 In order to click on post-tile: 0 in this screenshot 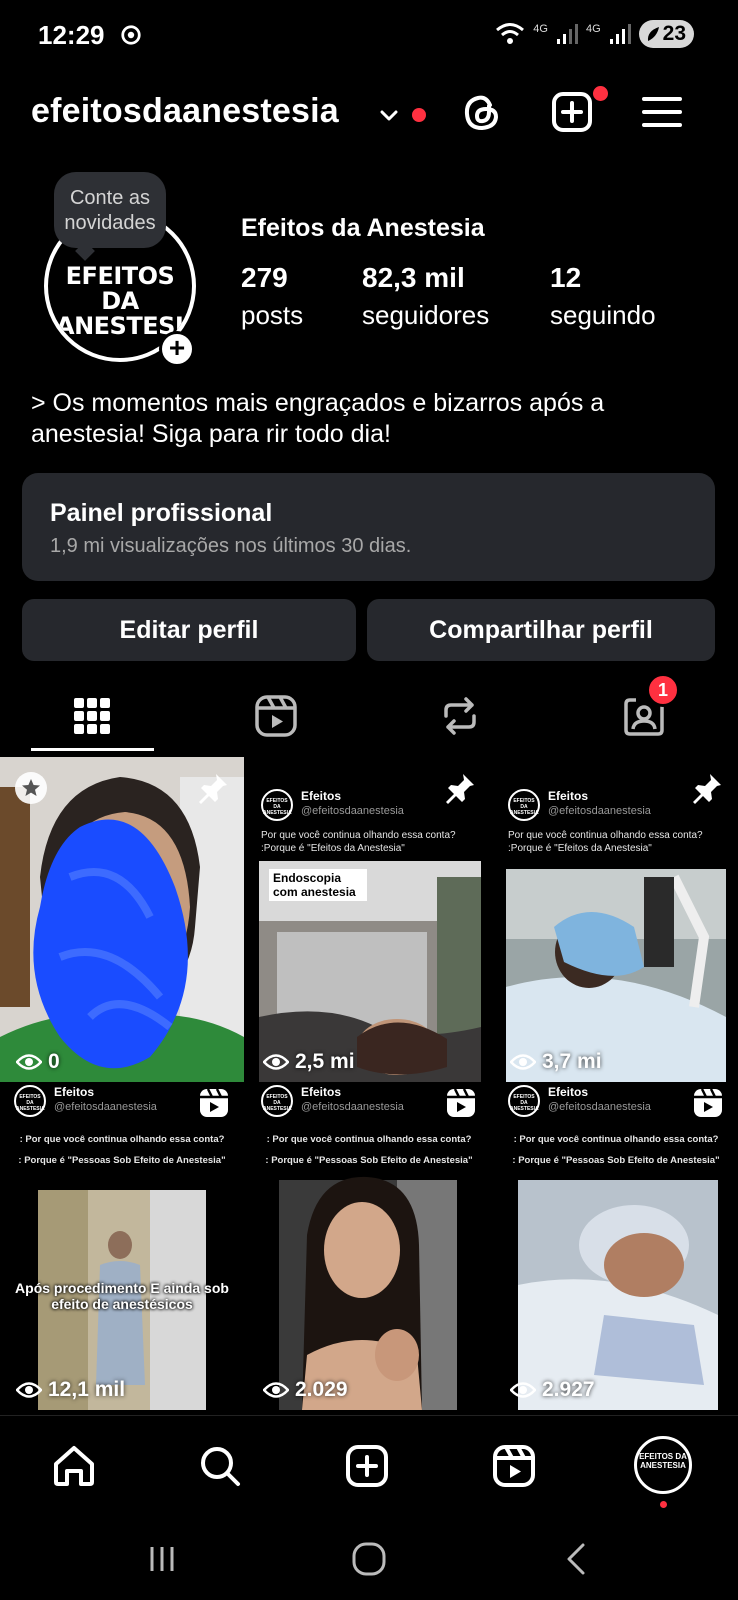, I will do `click(122, 919)`.